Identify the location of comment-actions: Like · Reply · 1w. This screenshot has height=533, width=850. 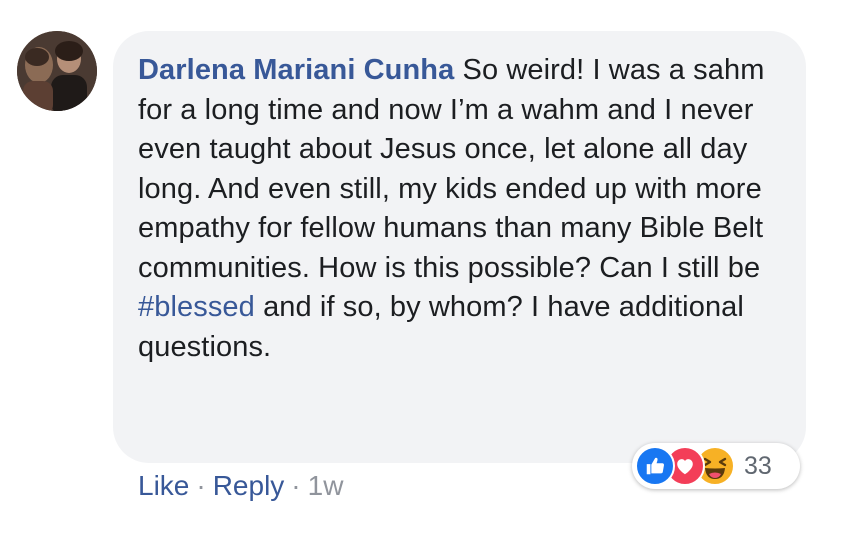
(240, 486).